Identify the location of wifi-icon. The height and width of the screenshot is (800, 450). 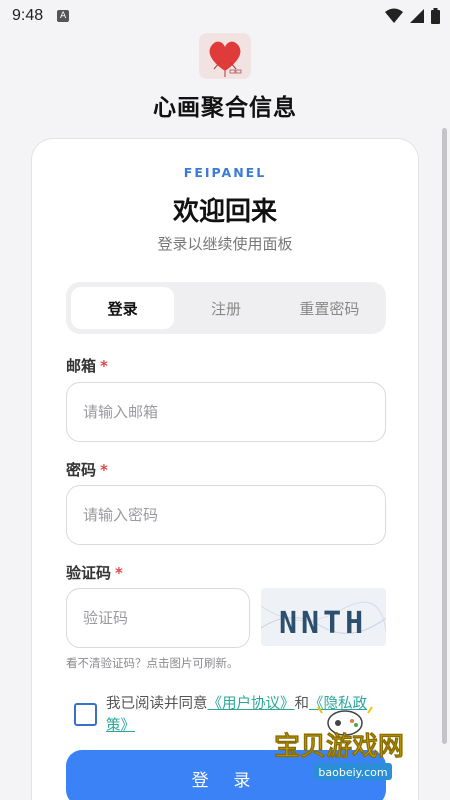
(394, 15).